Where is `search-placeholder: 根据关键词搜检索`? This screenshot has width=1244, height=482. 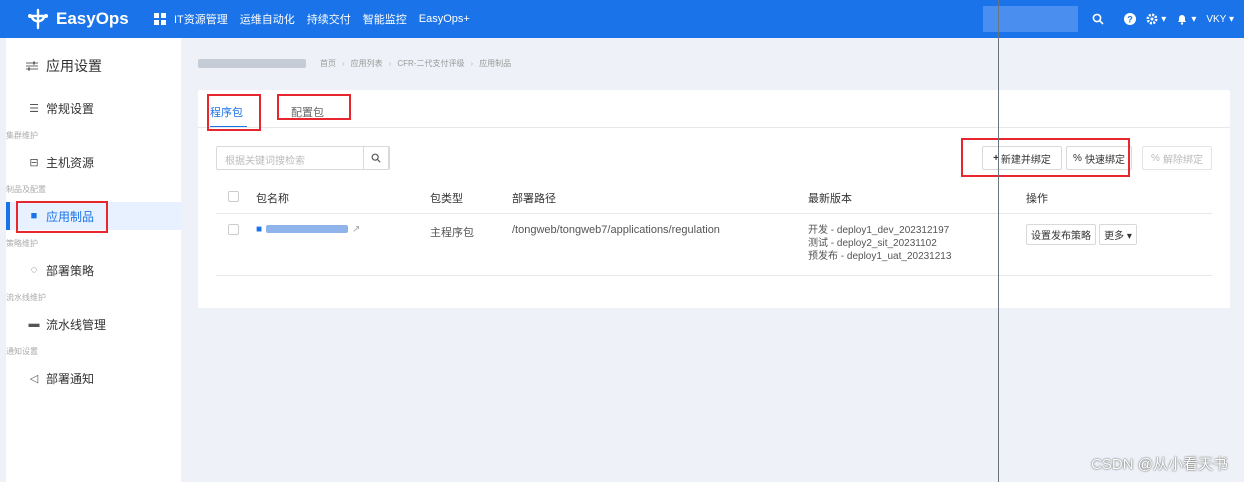
search-placeholder: 根据关键词搜检索 is located at coordinates (265, 161).